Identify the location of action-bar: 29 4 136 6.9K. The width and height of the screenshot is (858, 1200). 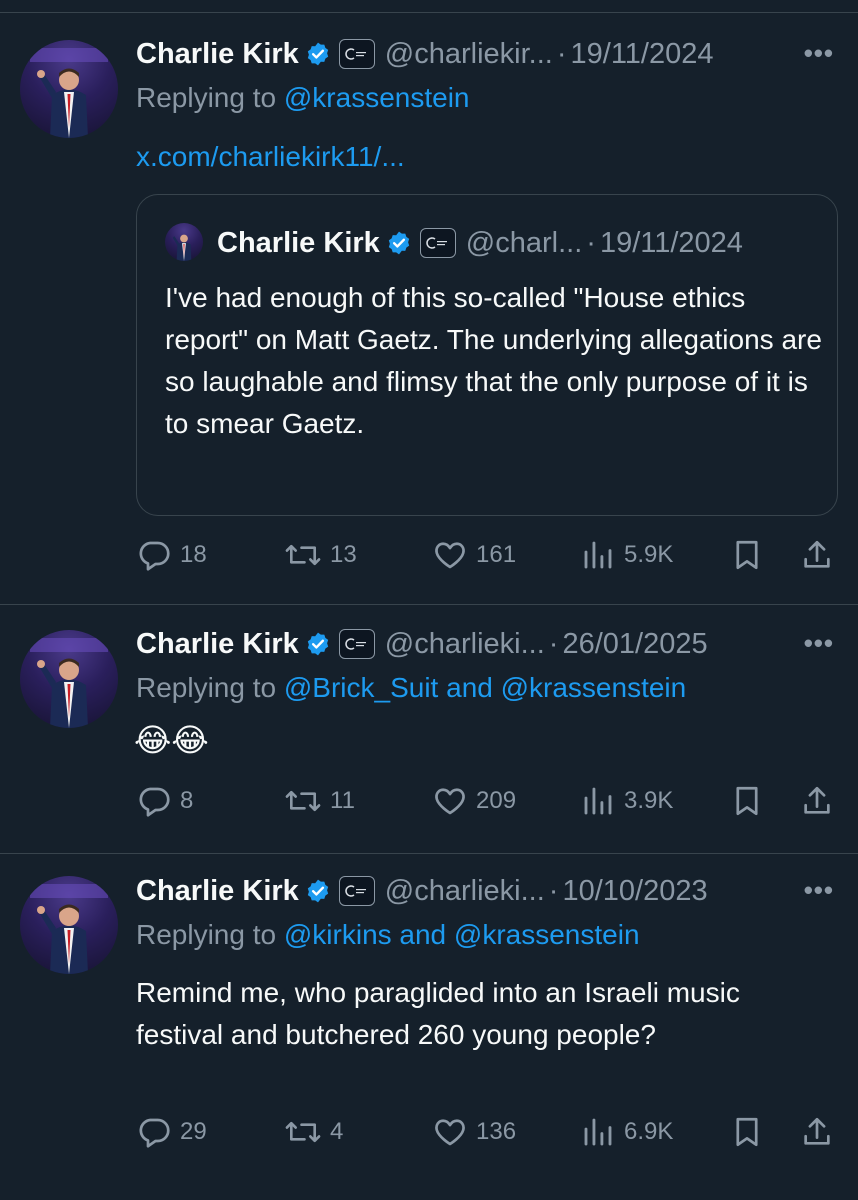
(486, 1132).